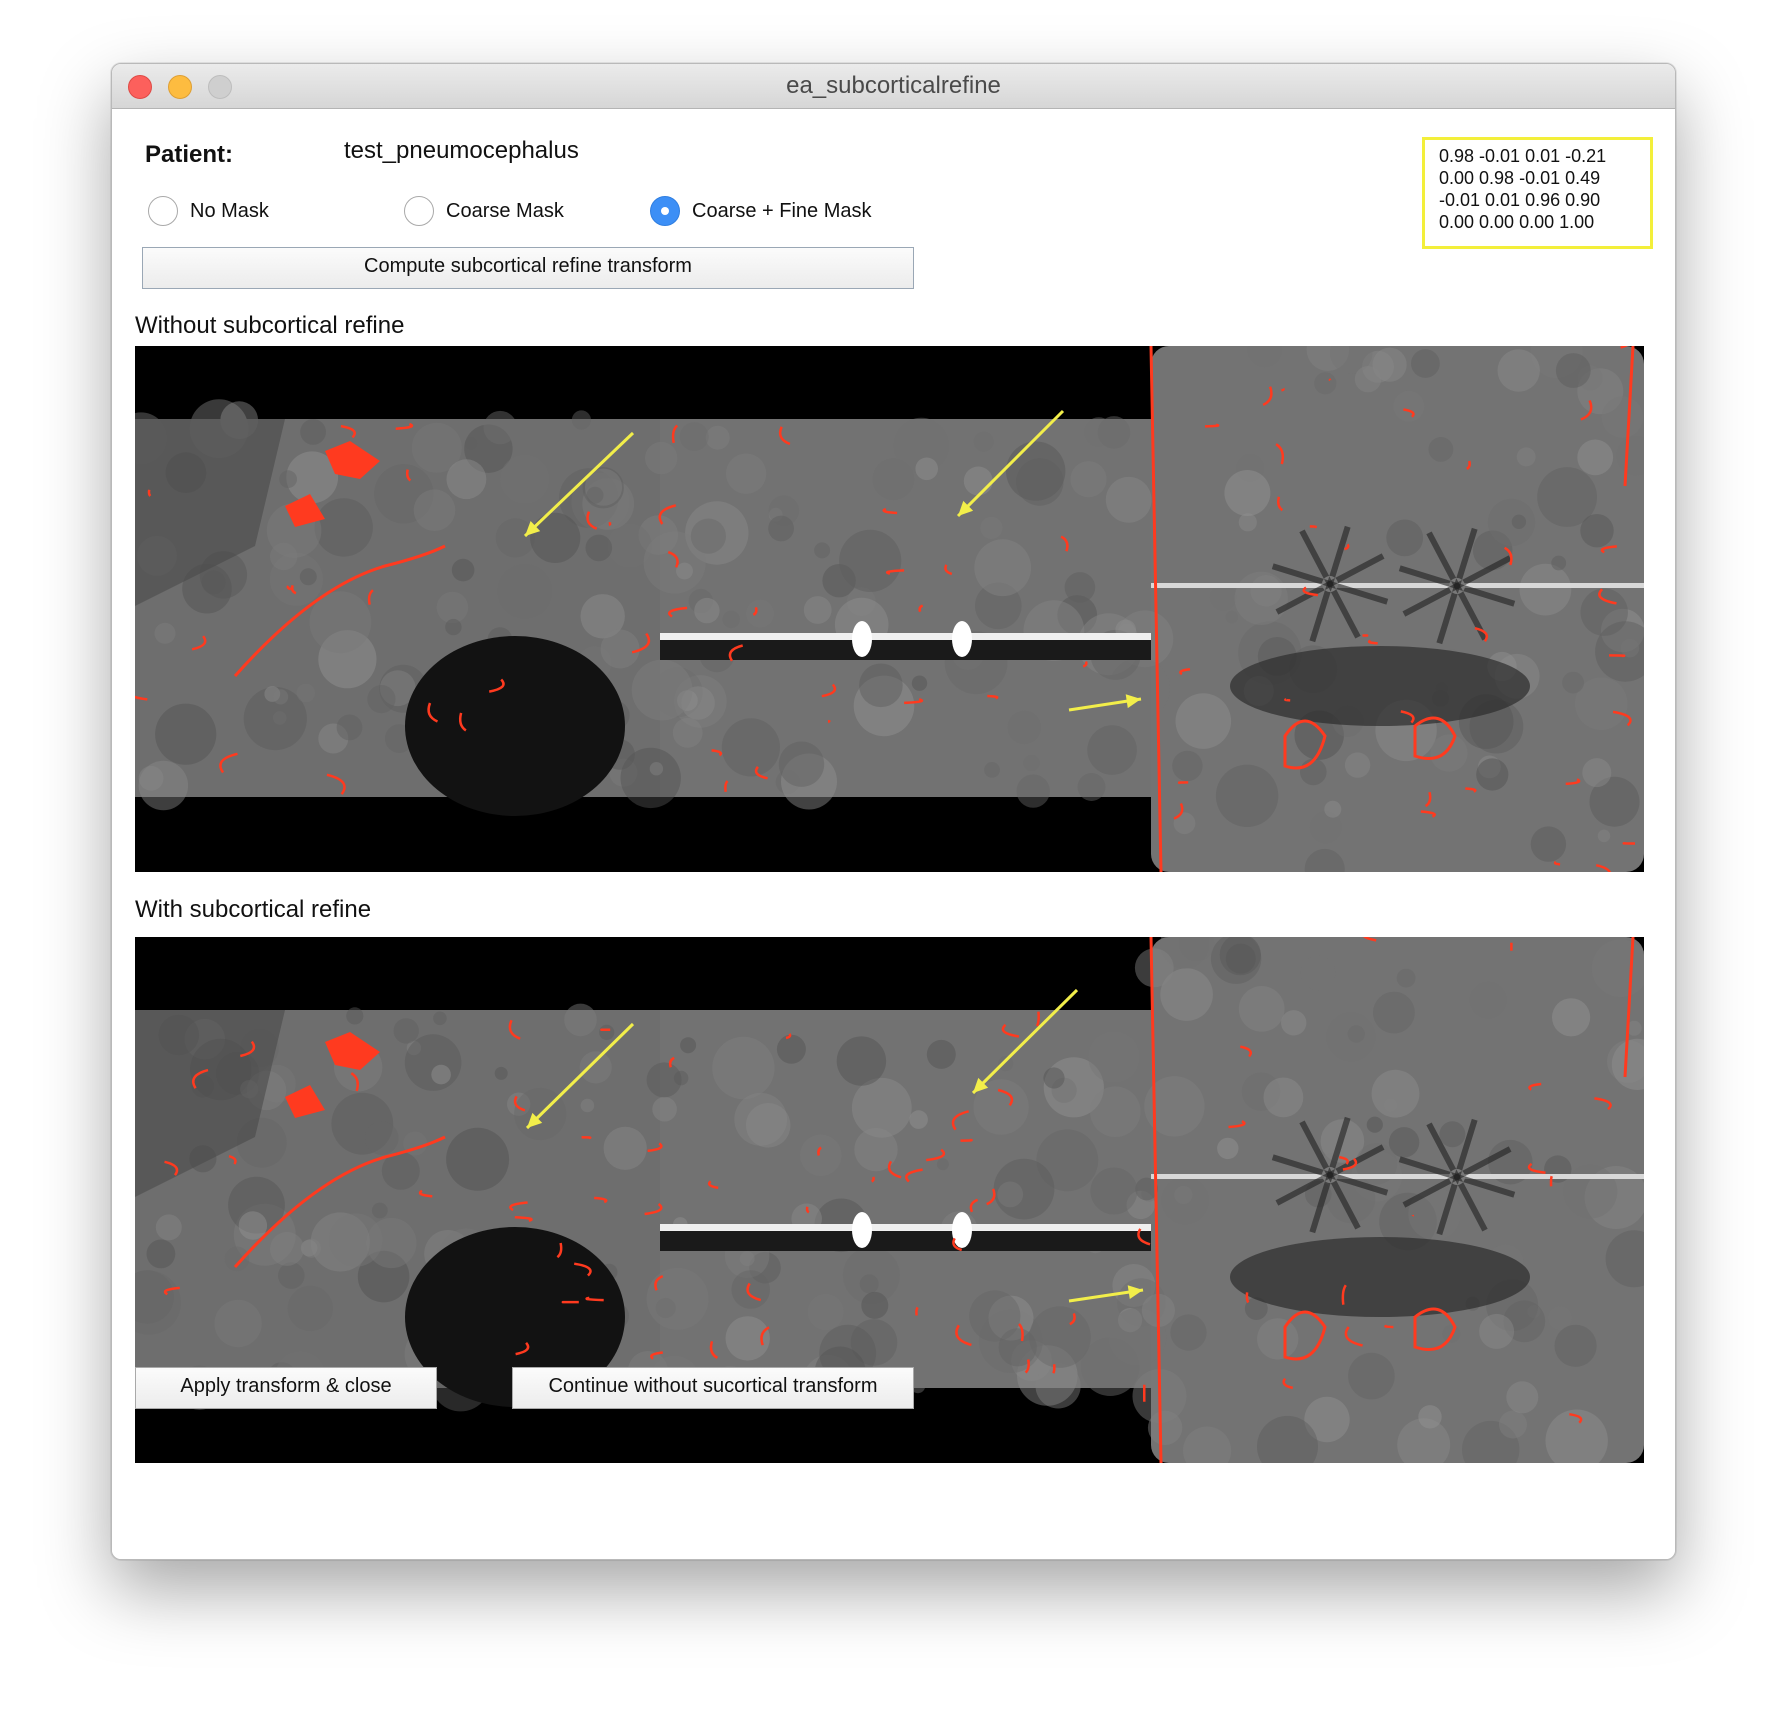 Image resolution: width=1786 pixels, height=1716 pixels. Describe the element at coordinates (229, 210) in the screenshot. I see `radio-label: No Mask` at that location.